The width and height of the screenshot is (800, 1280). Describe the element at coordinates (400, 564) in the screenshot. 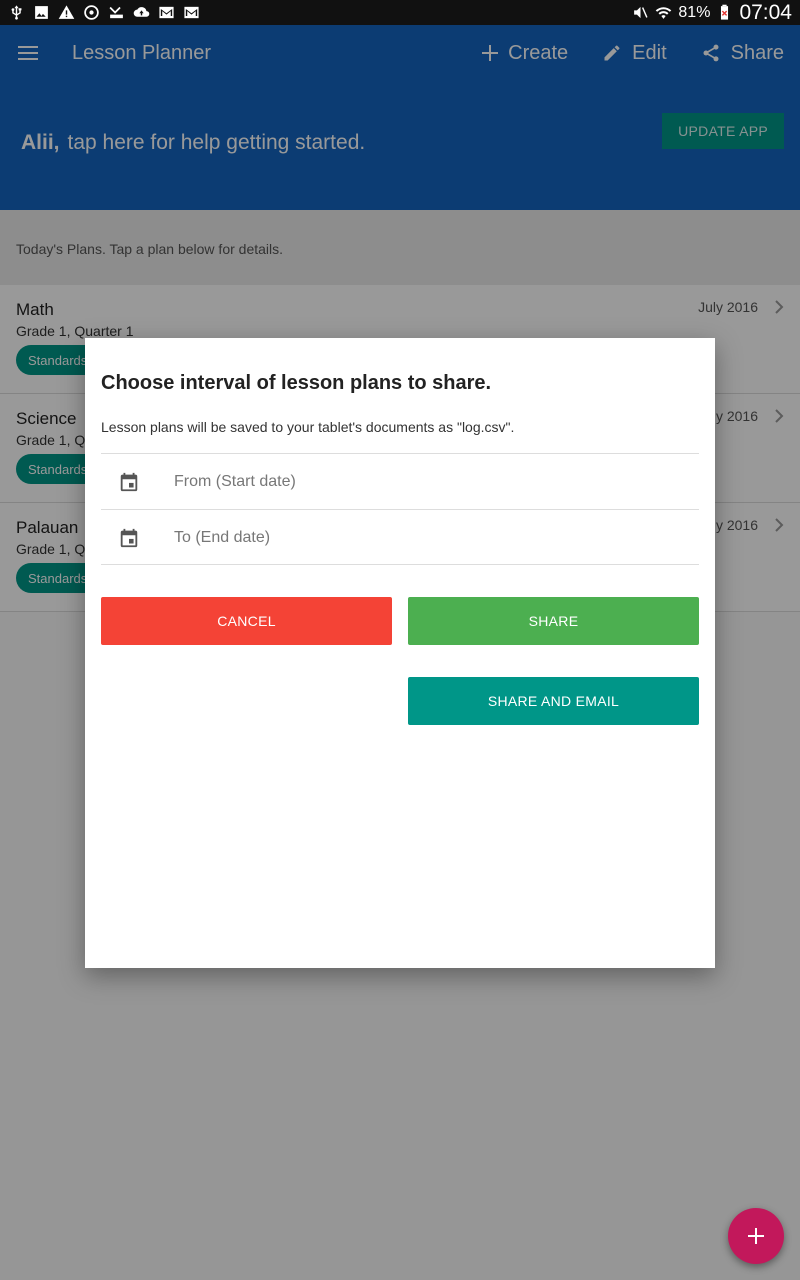

I see `divider` at that location.